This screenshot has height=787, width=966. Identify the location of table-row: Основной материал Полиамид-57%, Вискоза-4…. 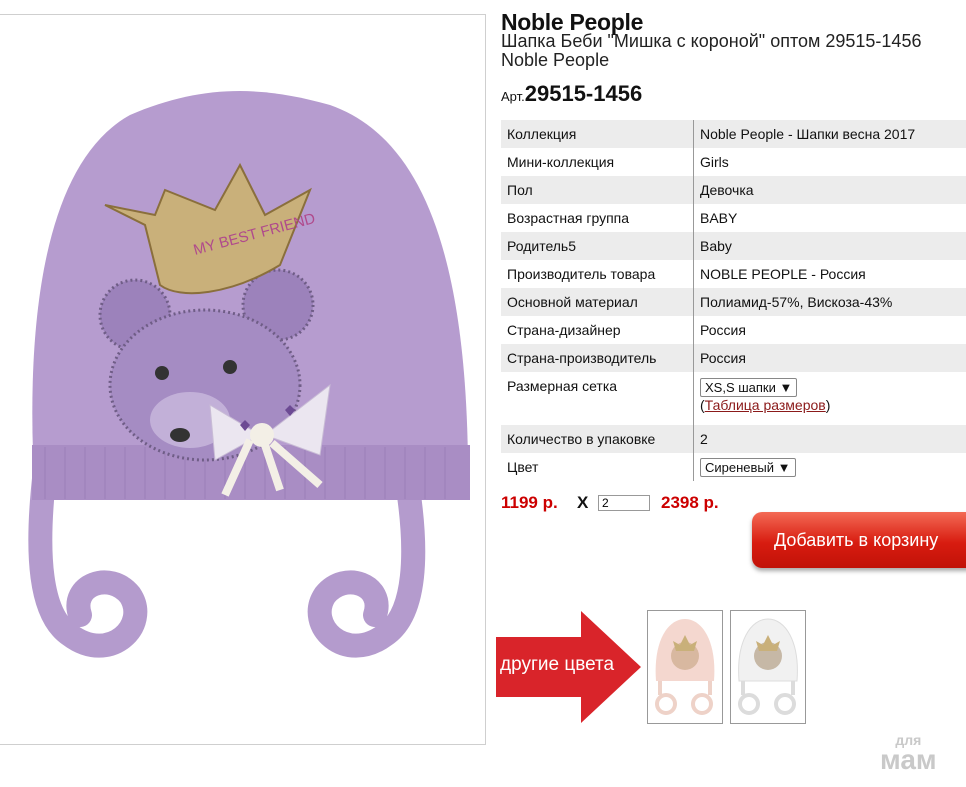
(733, 302).